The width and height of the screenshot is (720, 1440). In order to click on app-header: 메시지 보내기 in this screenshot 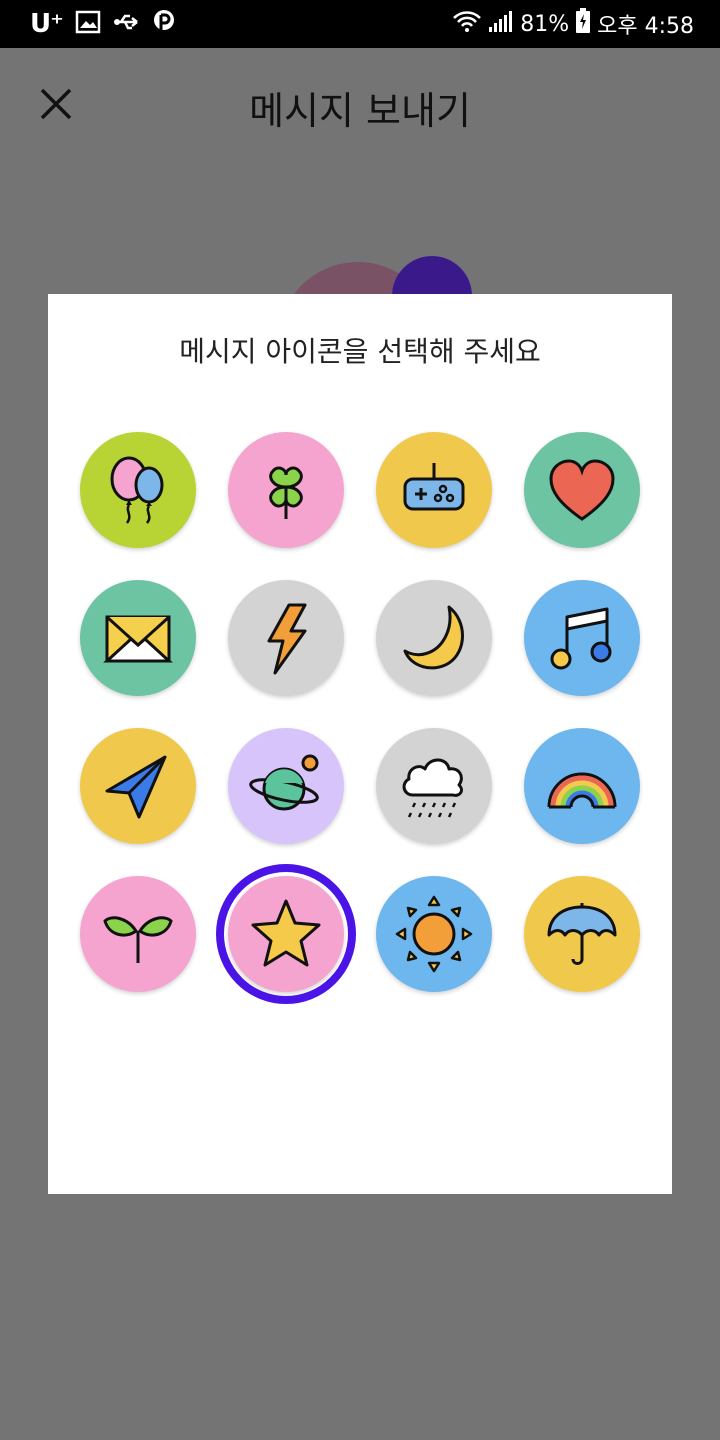, I will do `click(360, 104)`.